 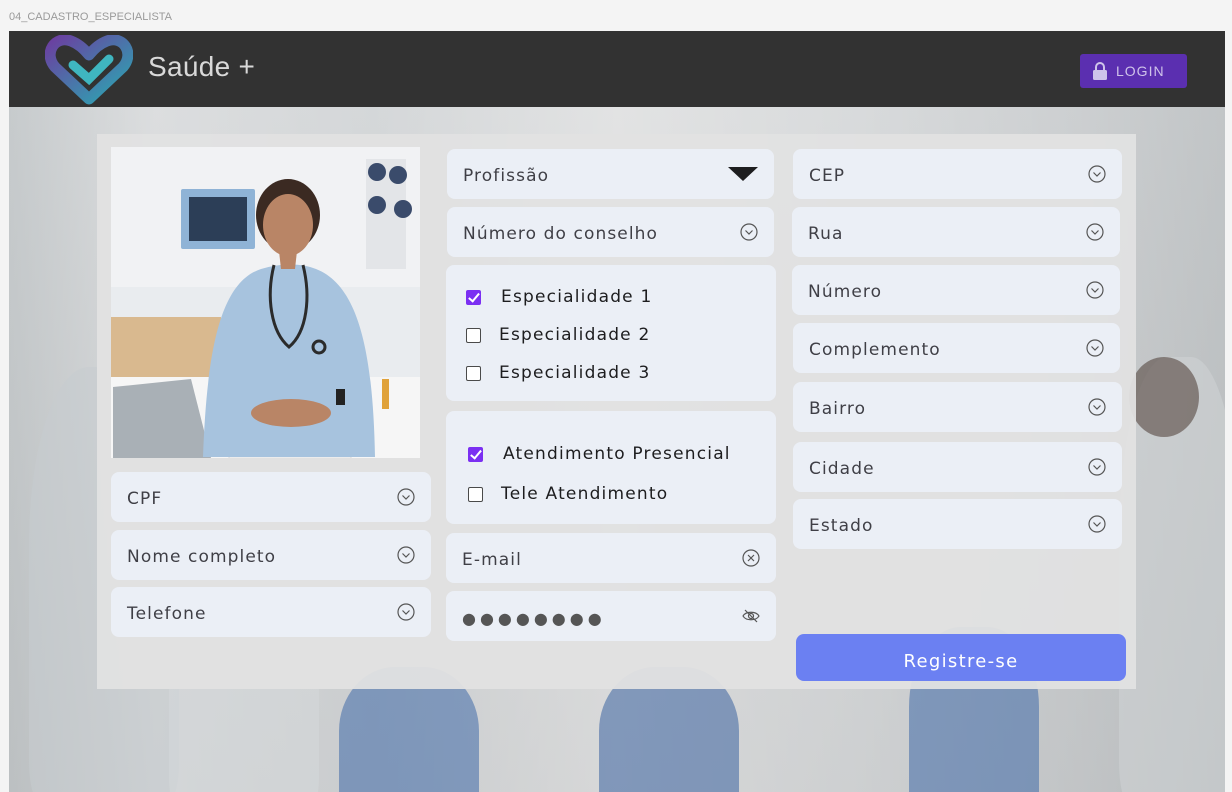 I want to click on eye-off-icon, so click(x=751, y=616).